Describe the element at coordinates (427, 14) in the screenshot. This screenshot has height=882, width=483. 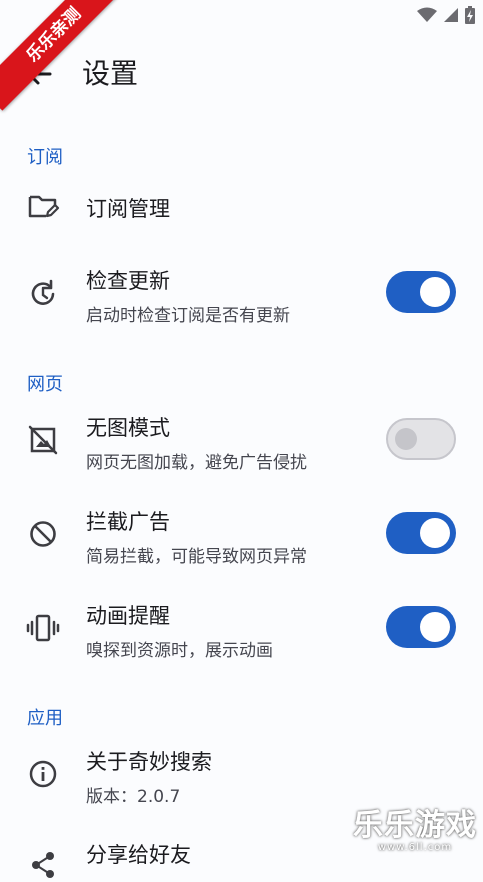
I see `wifi-icon` at that location.